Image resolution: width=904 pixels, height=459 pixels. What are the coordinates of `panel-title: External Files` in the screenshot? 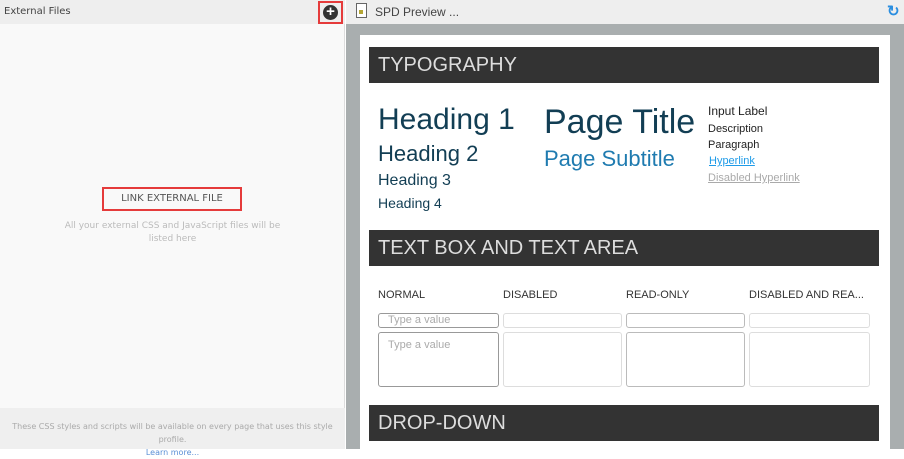 It's located at (37, 11).